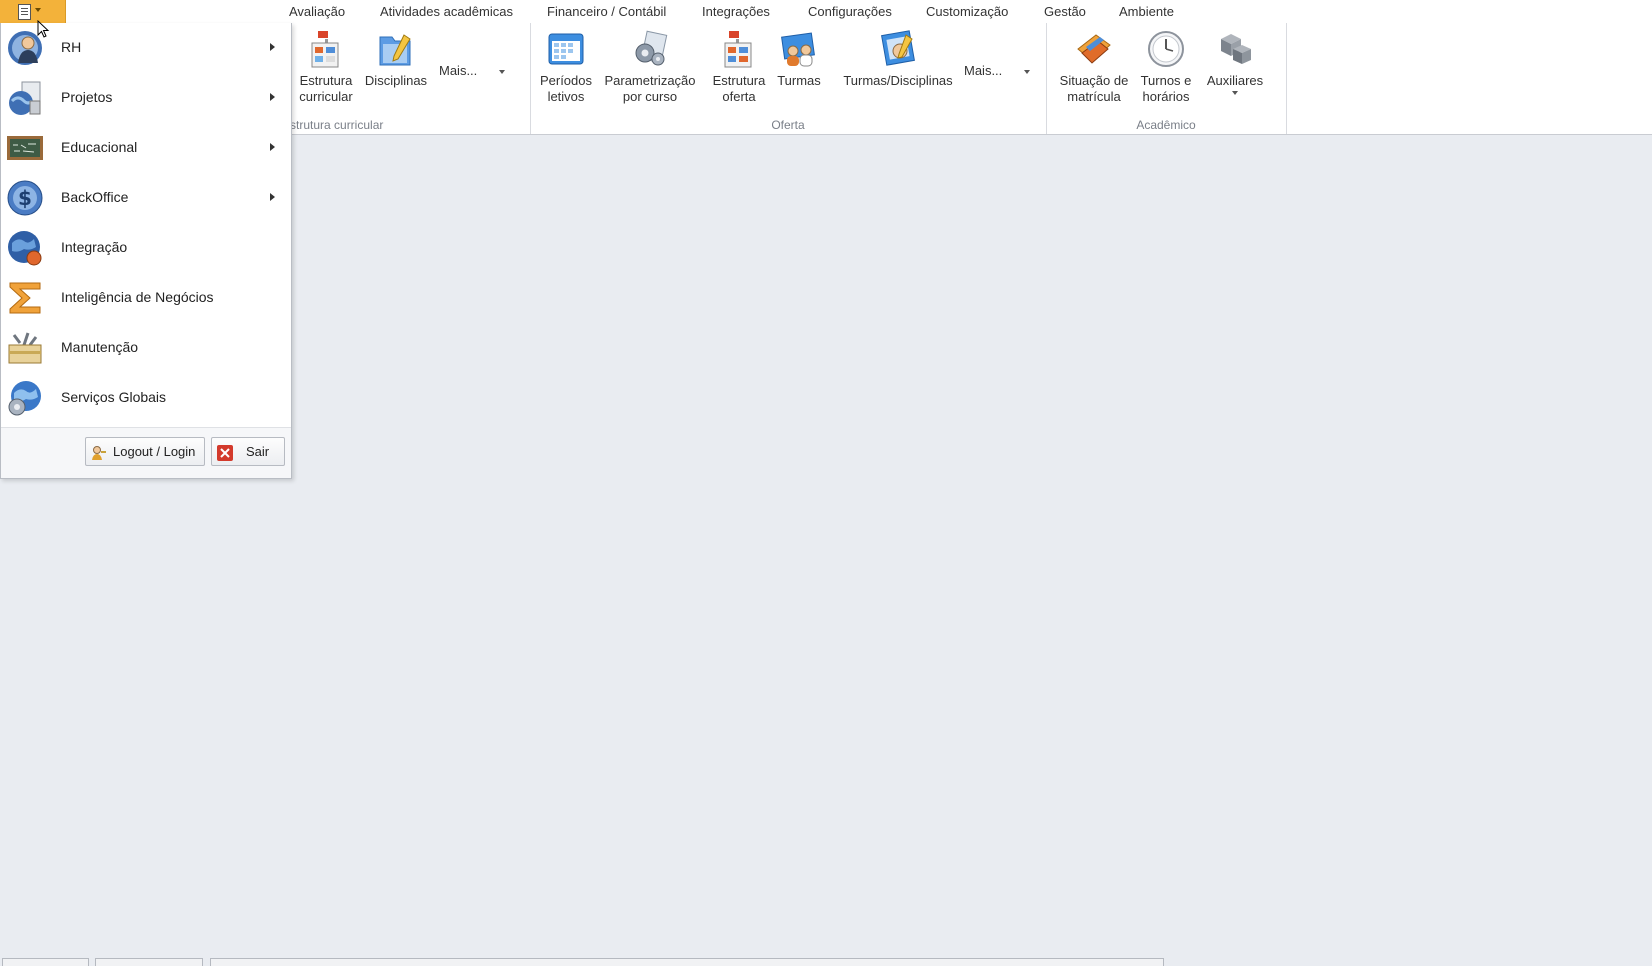  I want to click on auxiliares-button: Auxiliares, so click(1235, 62).